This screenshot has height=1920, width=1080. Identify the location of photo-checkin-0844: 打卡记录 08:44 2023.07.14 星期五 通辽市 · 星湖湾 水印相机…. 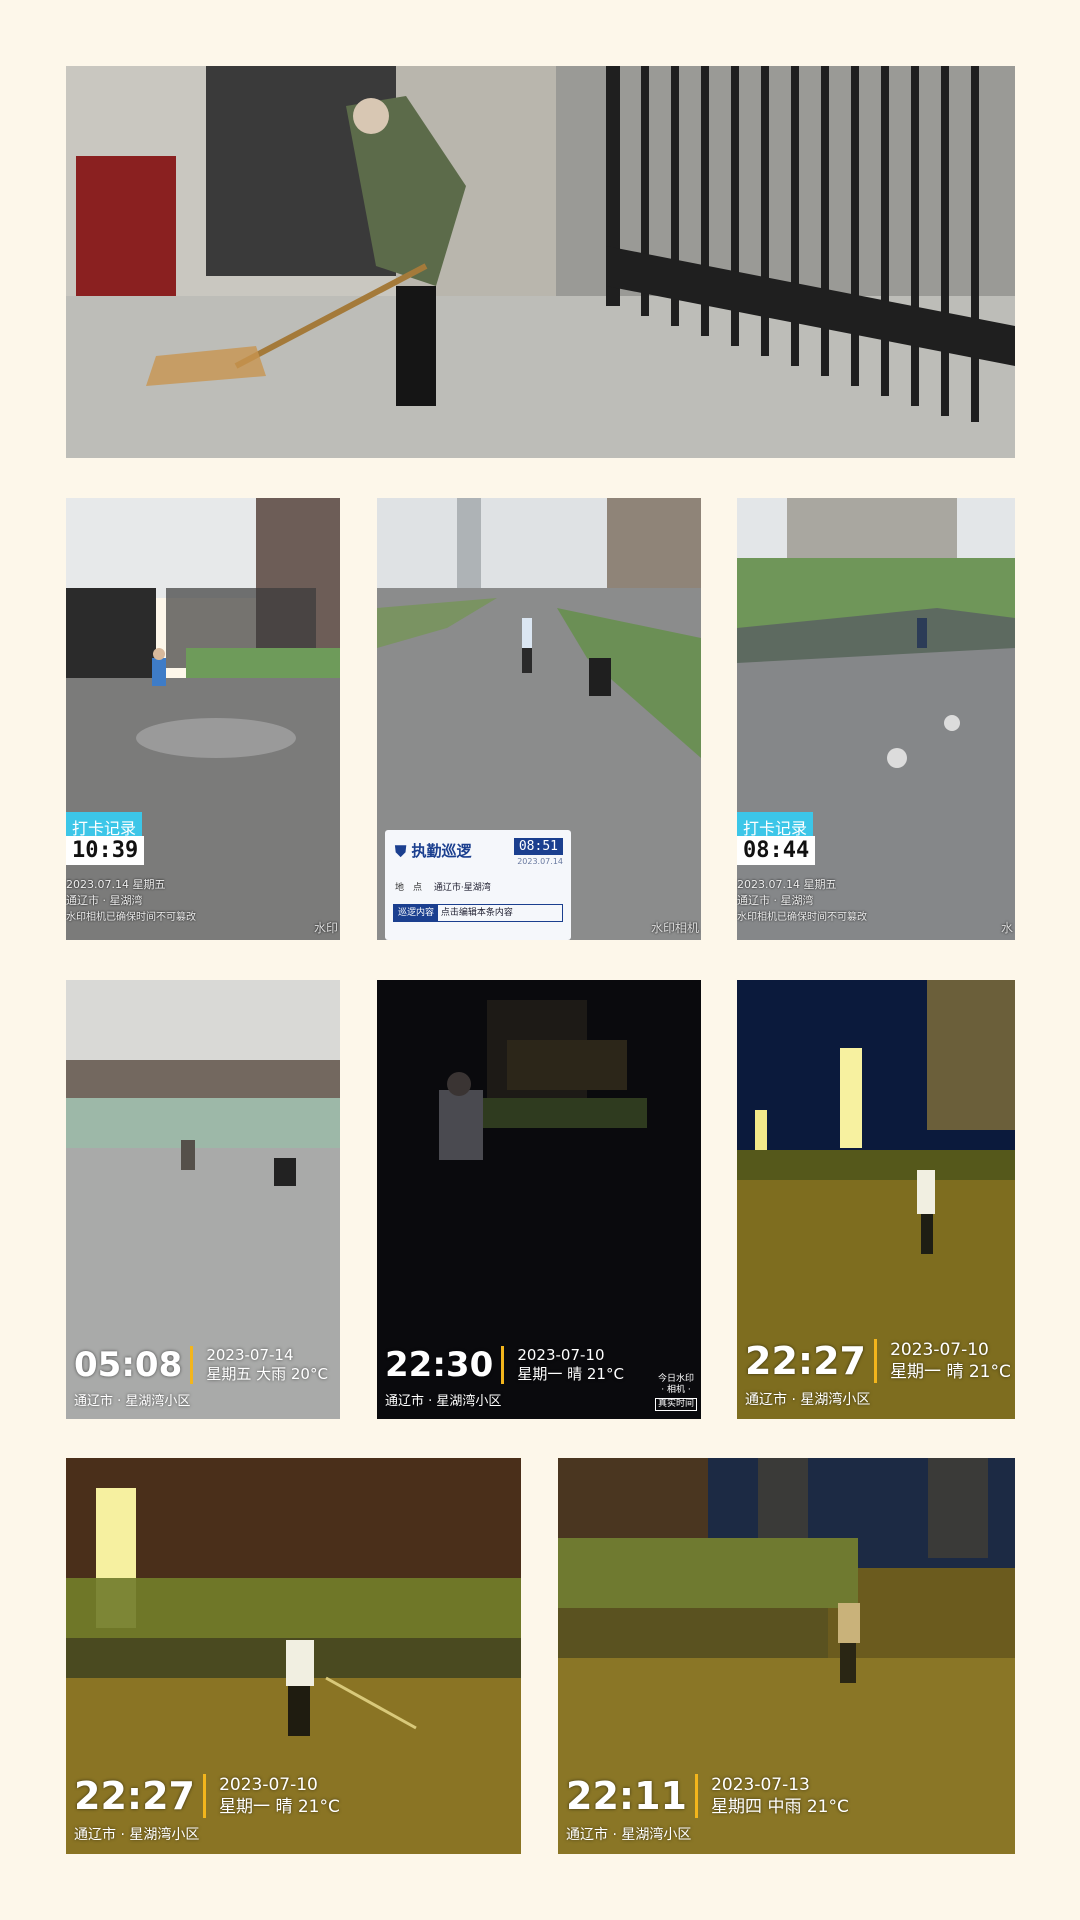
(876, 719).